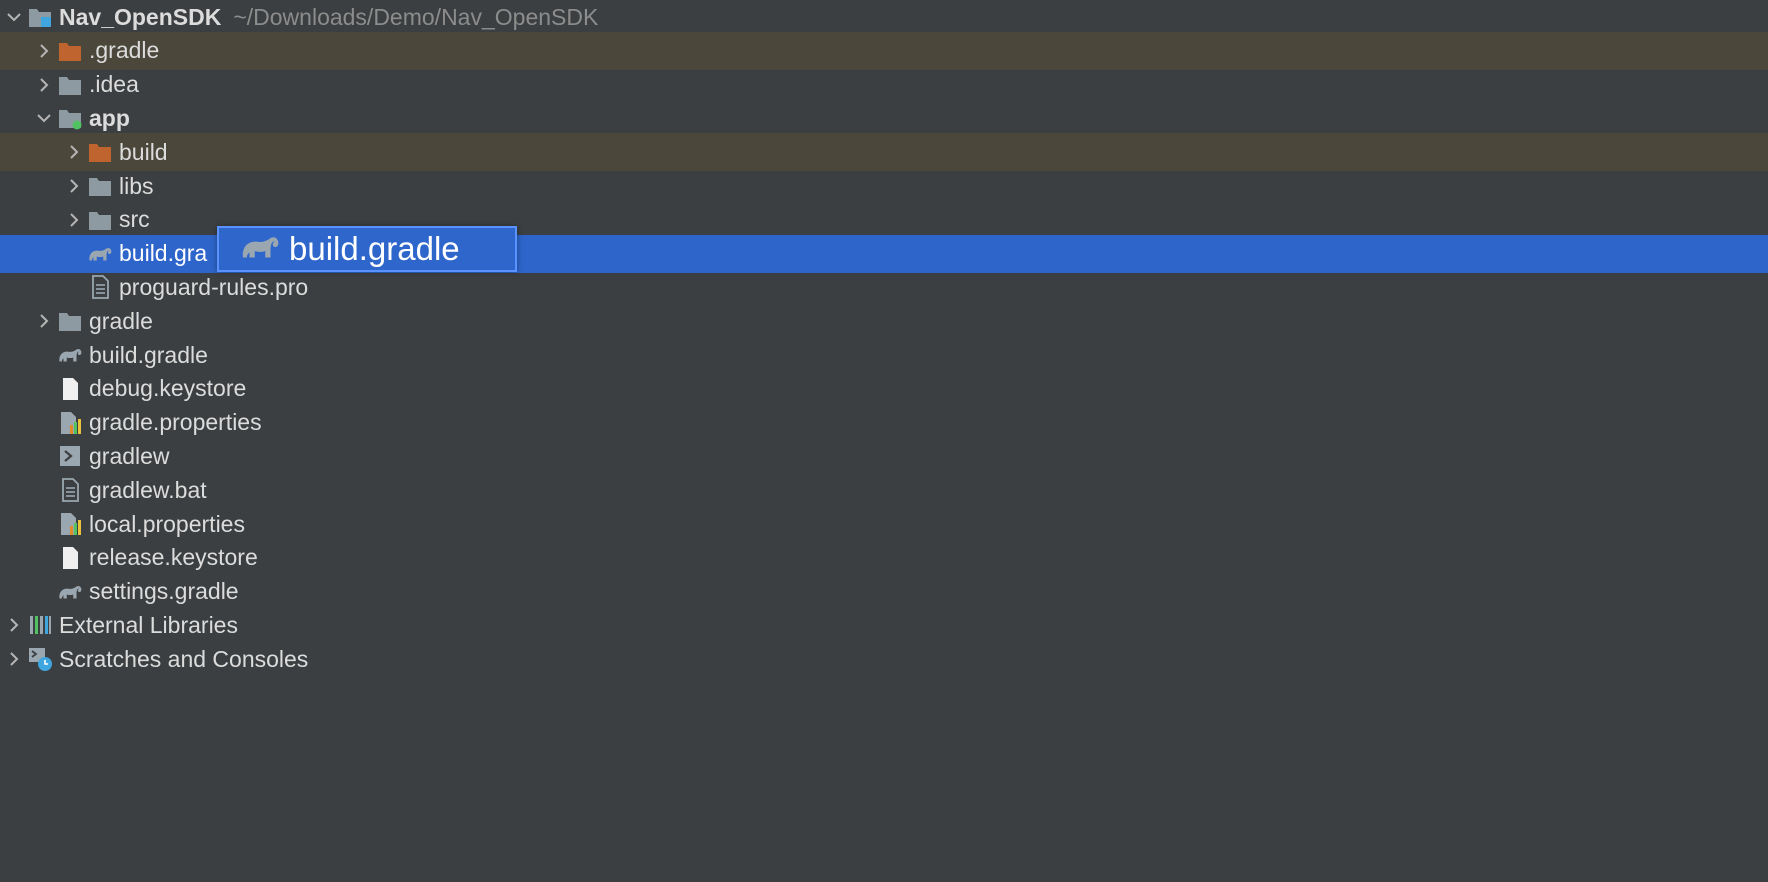  I want to click on tree-row: Nav_OpenSDK ~/Downloads/Demo/Nav_OpenSDK, so click(884, 18).